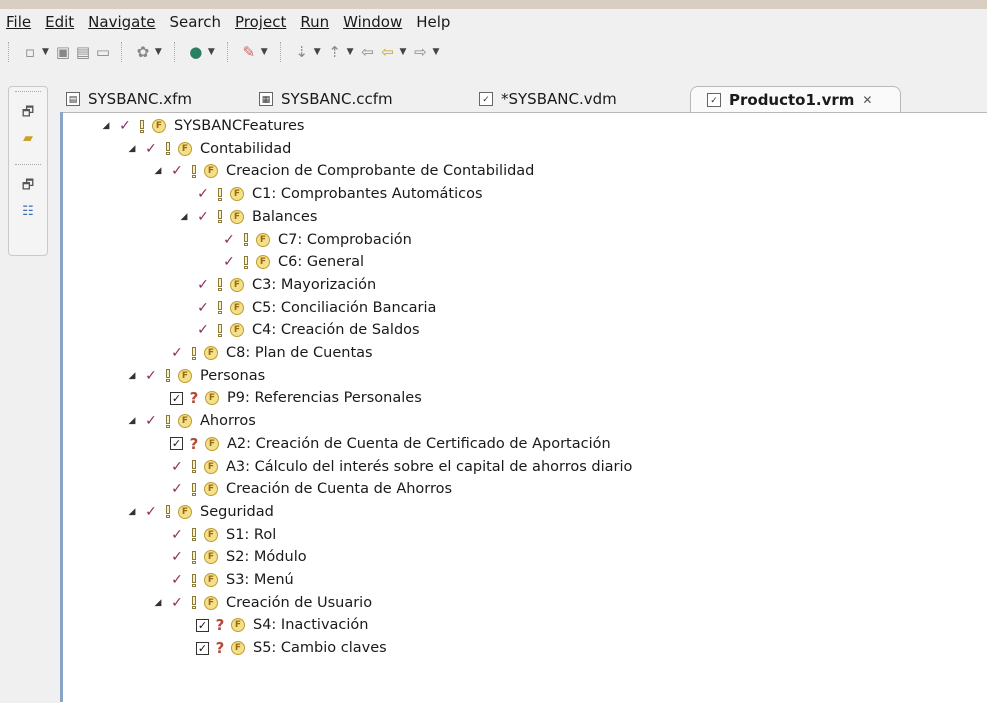  What do you see at coordinates (262, 603) in the screenshot?
I see `tree-item: ◢ ✓ F Creación de Usuario` at bounding box center [262, 603].